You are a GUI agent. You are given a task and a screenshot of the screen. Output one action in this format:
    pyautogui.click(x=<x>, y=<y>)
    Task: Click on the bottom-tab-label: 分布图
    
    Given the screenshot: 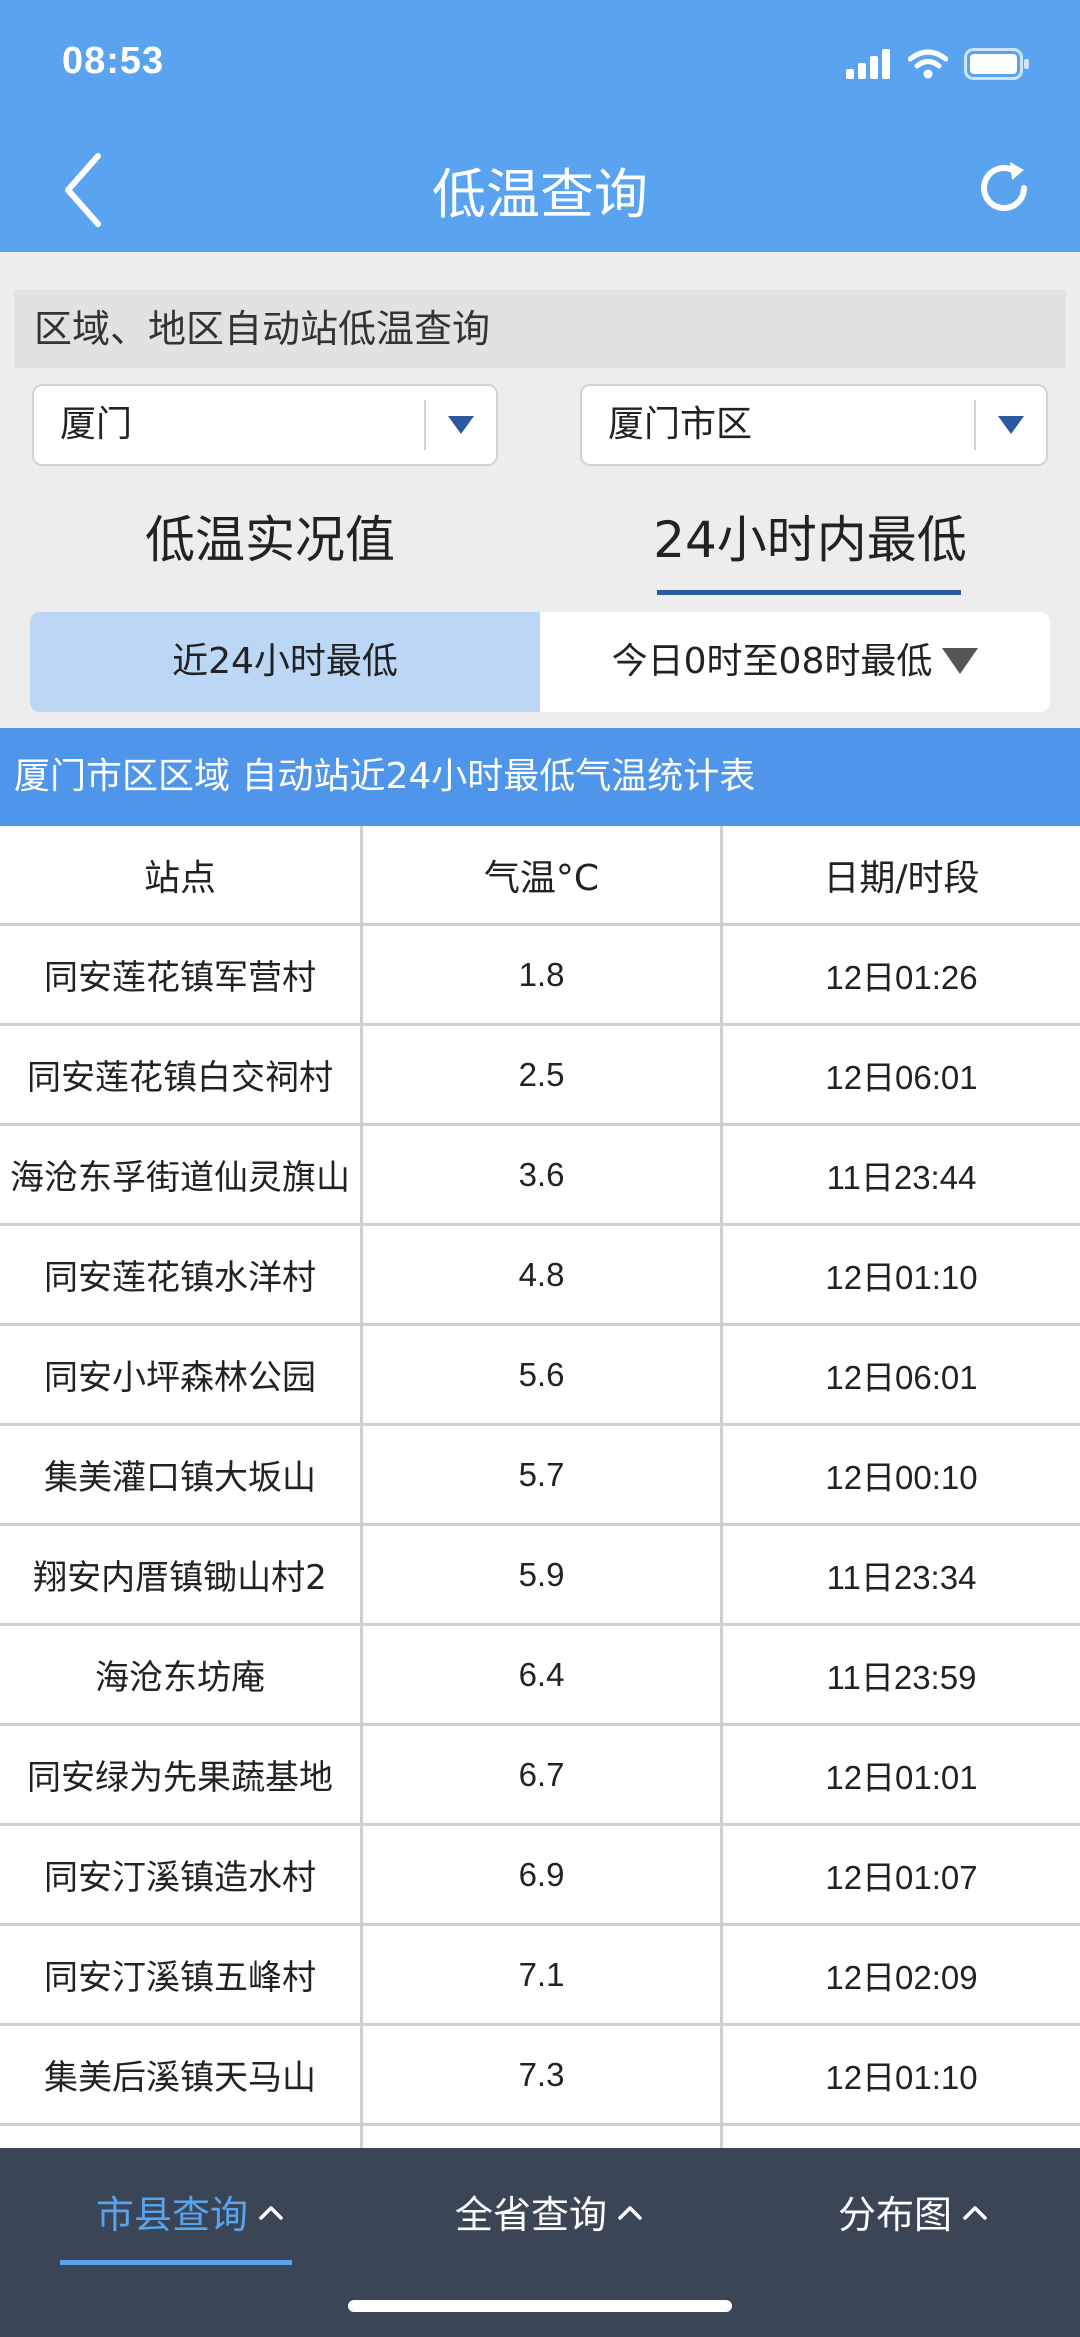 What is the action you would take?
    pyautogui.click(x=895, y=2215)
    